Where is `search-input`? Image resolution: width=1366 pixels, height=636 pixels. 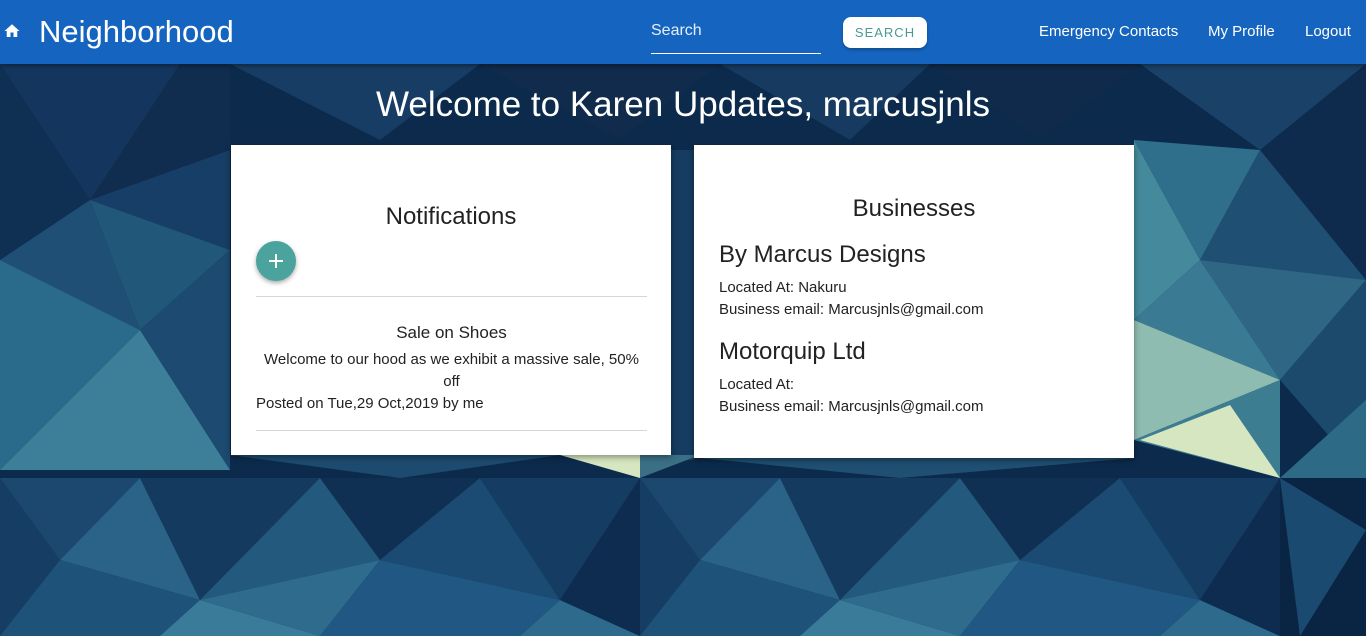
search-input is located at coordinates (736, 34).